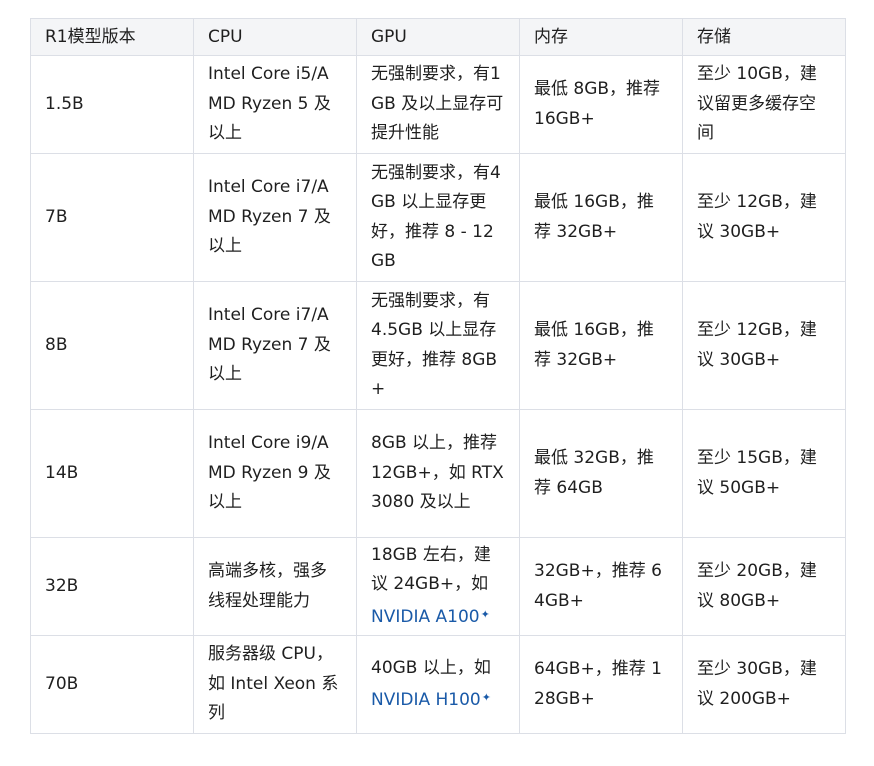 Image resolution: width=874 pixels, height=766 pixels. I want to click on header-gpu: GPU, so click(438, 37).